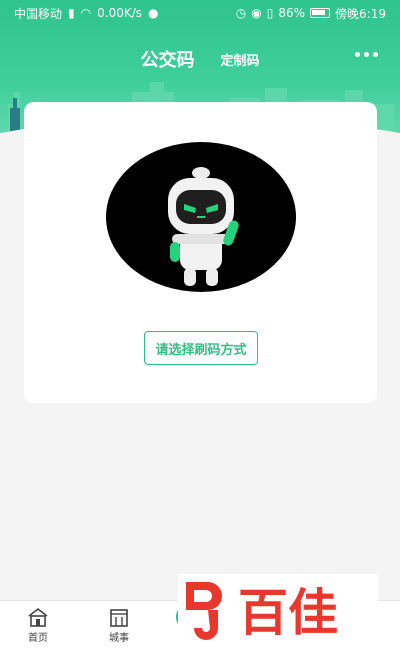 This screenshot has width=400, height=654. I want to click on nav-item-home: 首页, so click(38, 625).